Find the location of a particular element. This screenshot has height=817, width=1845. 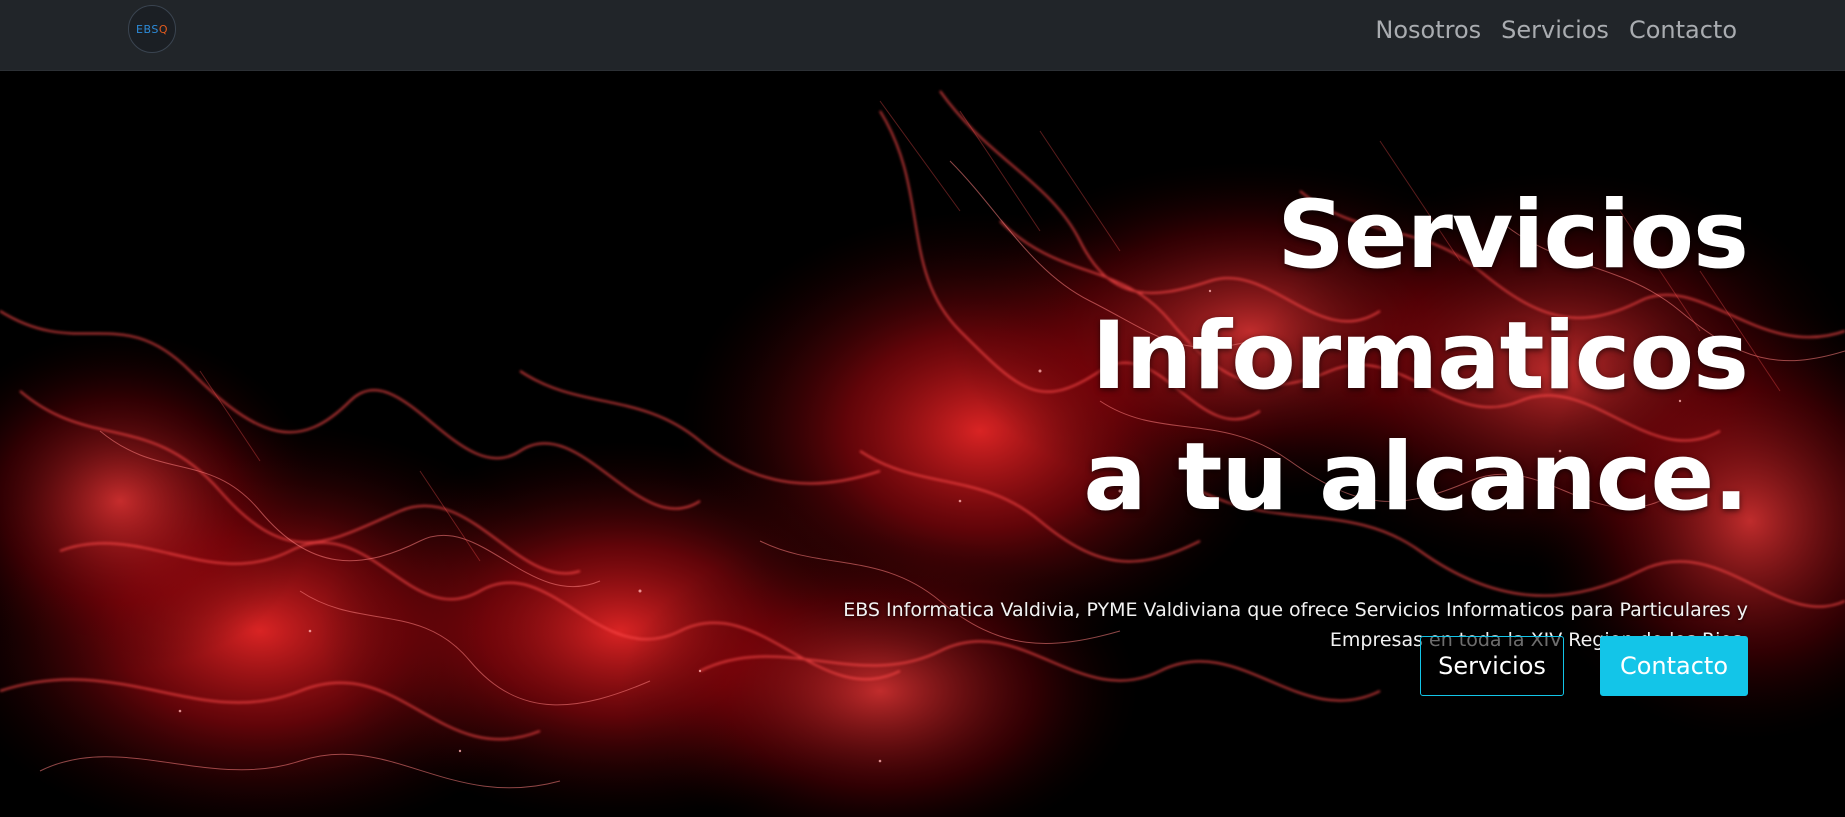

nav-link-contacto: Contacto is located at coordinates (1683, 30).